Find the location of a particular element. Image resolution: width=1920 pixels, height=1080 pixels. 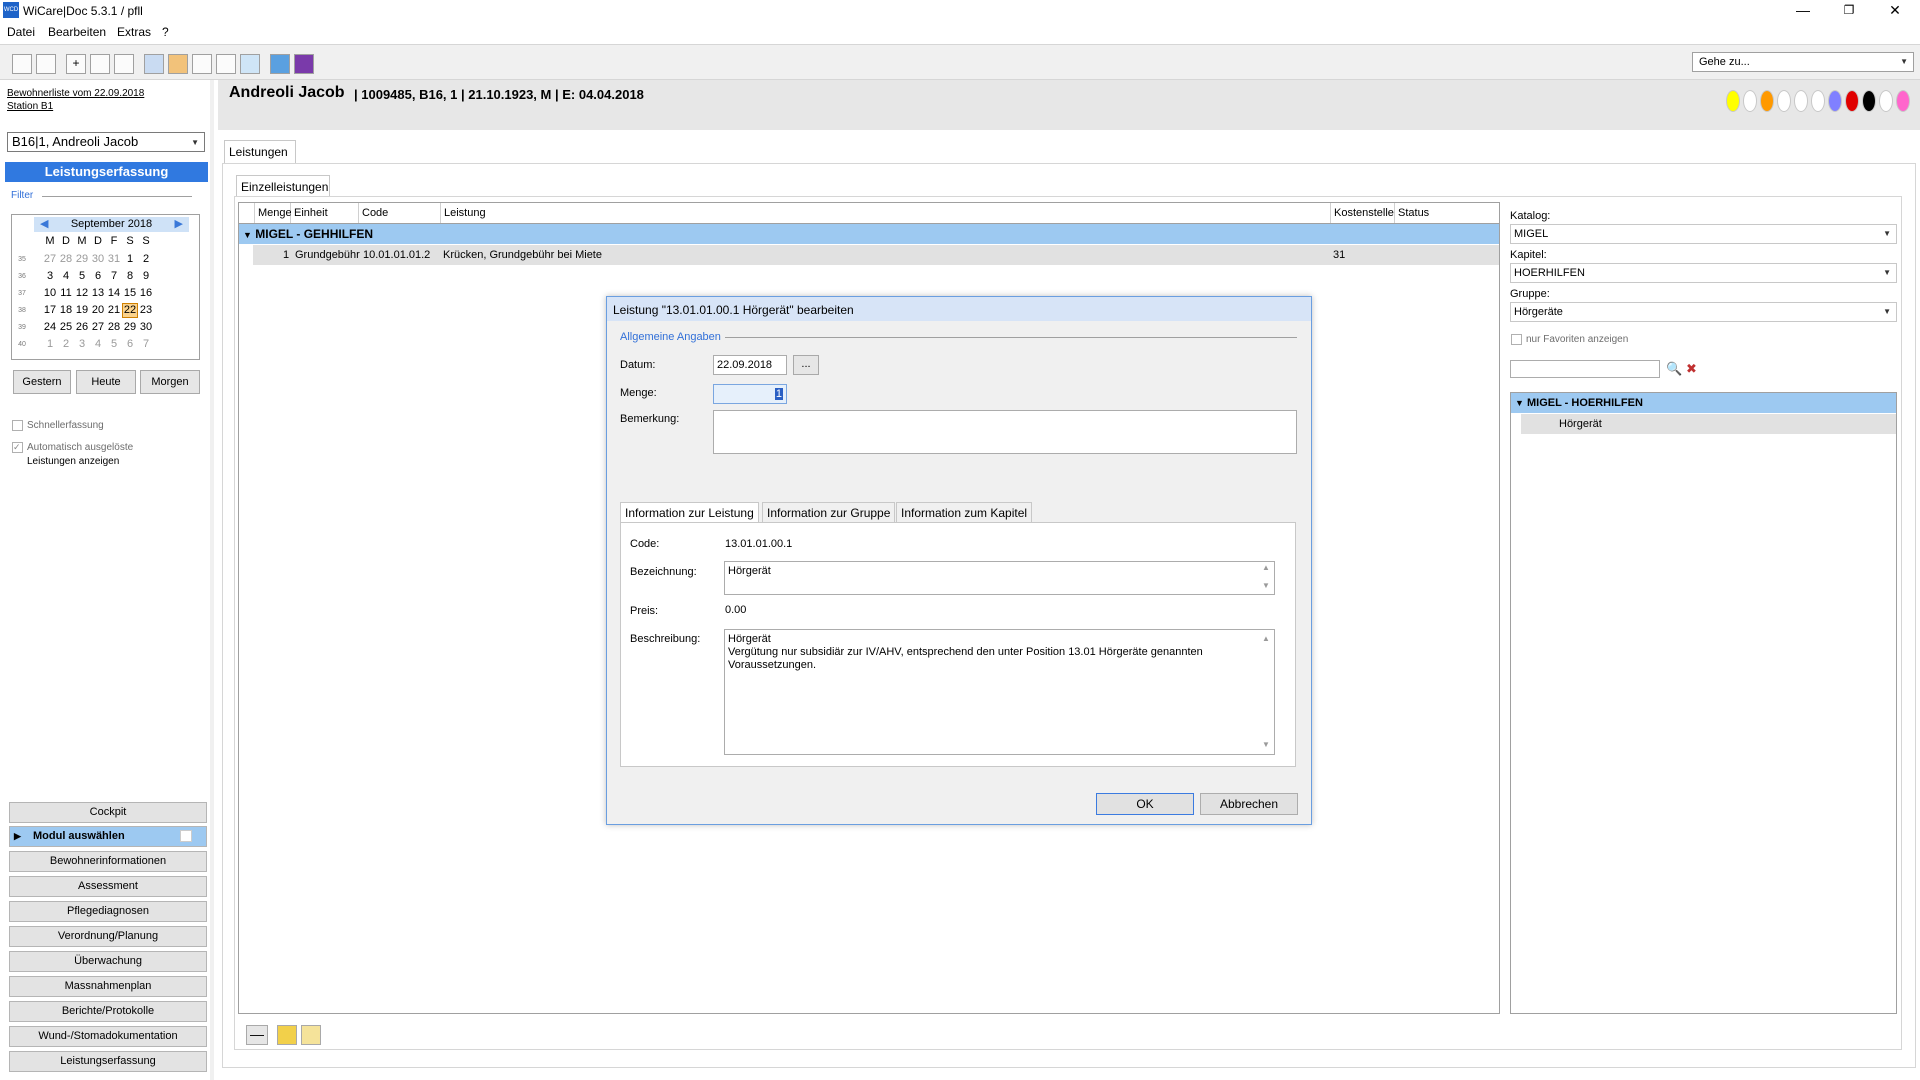

tab-leistungen: Leistungen is located at coordinates (260, 152).